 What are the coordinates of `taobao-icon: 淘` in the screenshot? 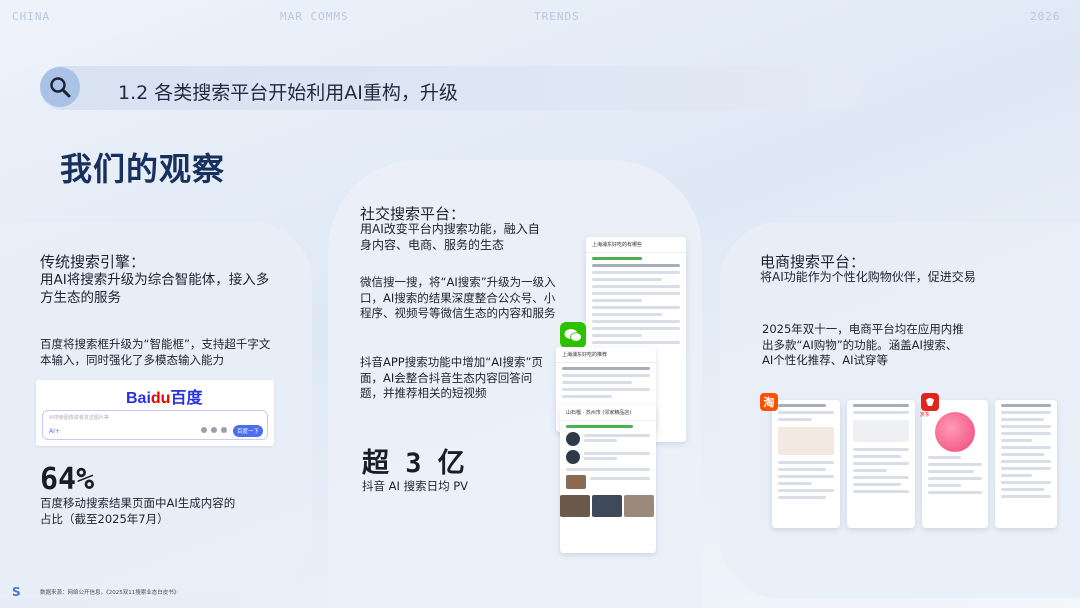 It's located at (769, 402).